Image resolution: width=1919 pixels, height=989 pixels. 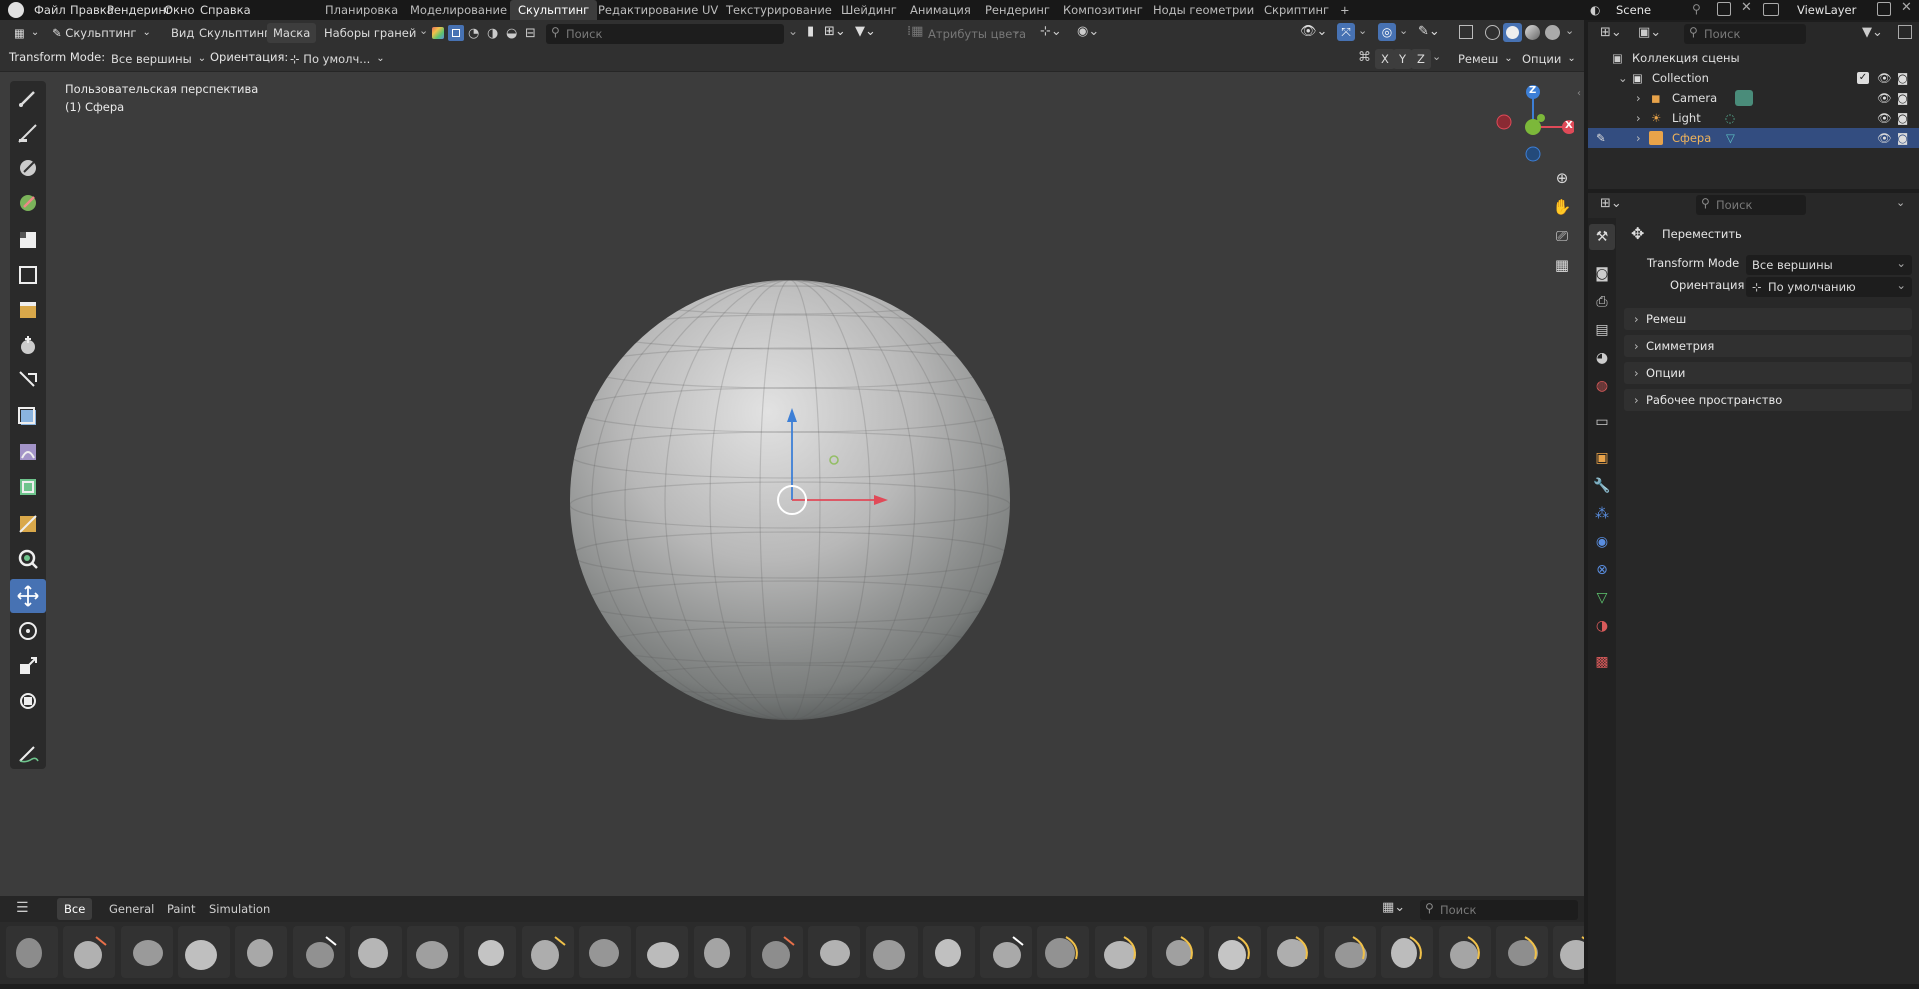 What do you see at coordinates (1602, 514) in the screenshot?
I see `particles-tab-icon: ⁂` at bounding box center [1602, 514].